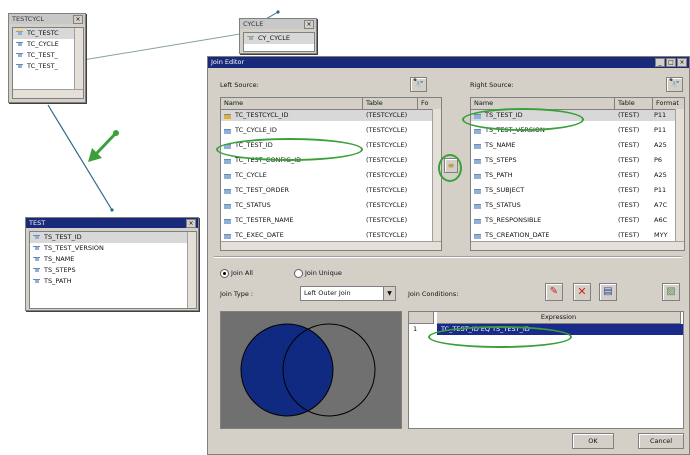 The image size is (690, 455). Describe the element at coordinates (292, 104) in the screenshot. I see `column-header-name: Name` at that location.